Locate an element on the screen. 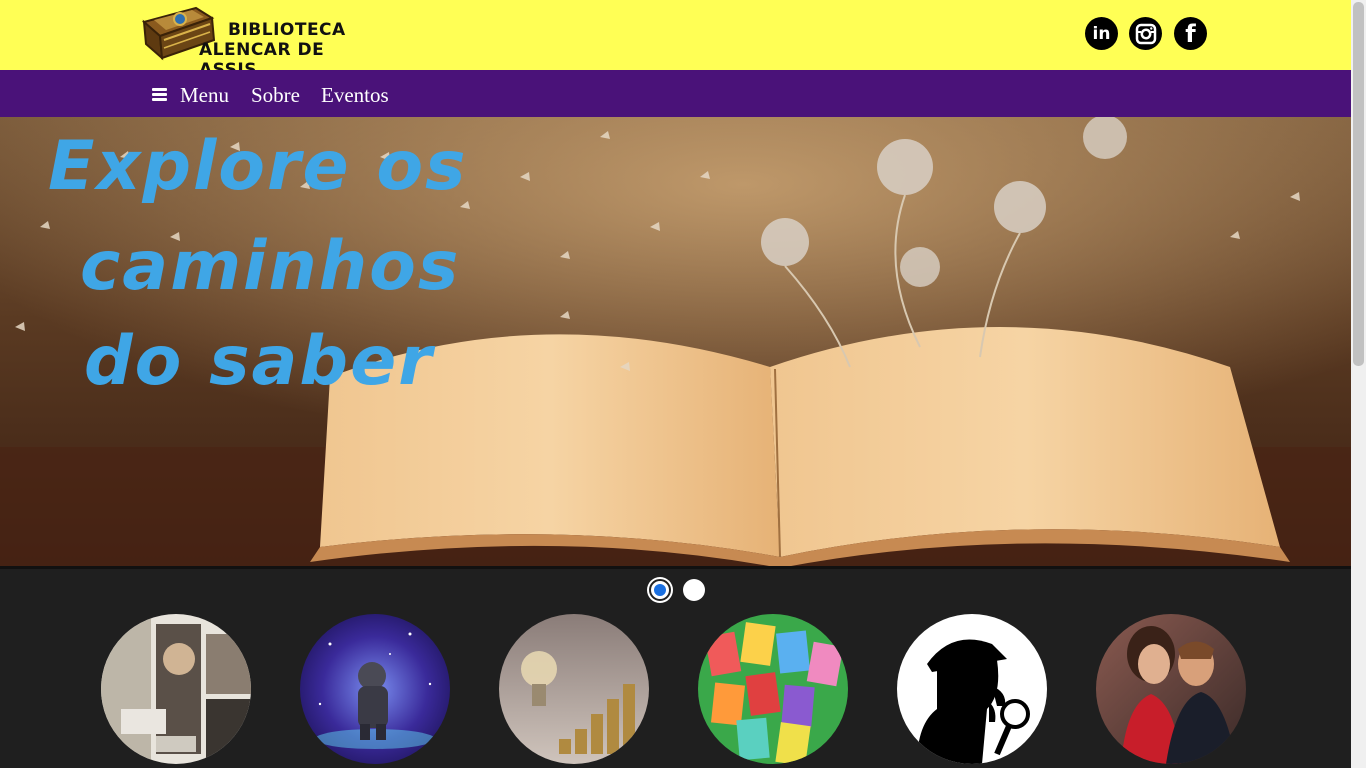 The width and height of the screenshot is (1366, 768). category-kids-thumbnail is located at coordinates (773, 689).